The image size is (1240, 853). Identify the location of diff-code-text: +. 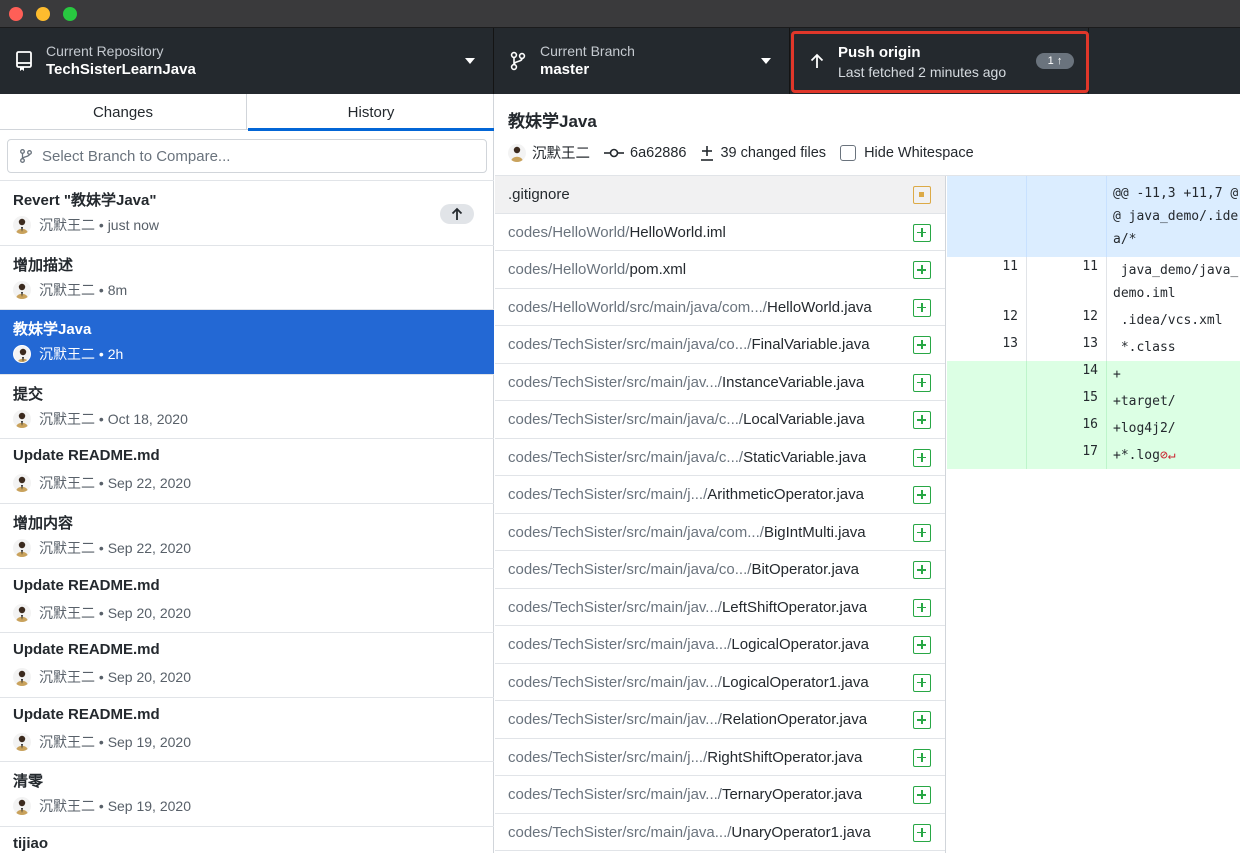
(1117, 374).